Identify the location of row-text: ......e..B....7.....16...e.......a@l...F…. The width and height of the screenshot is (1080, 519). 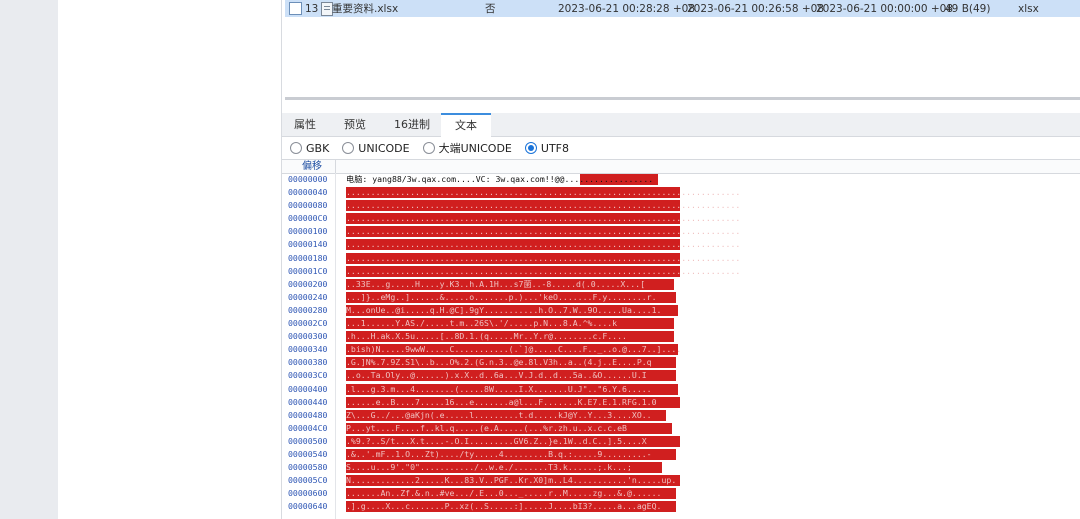
(501, 401).